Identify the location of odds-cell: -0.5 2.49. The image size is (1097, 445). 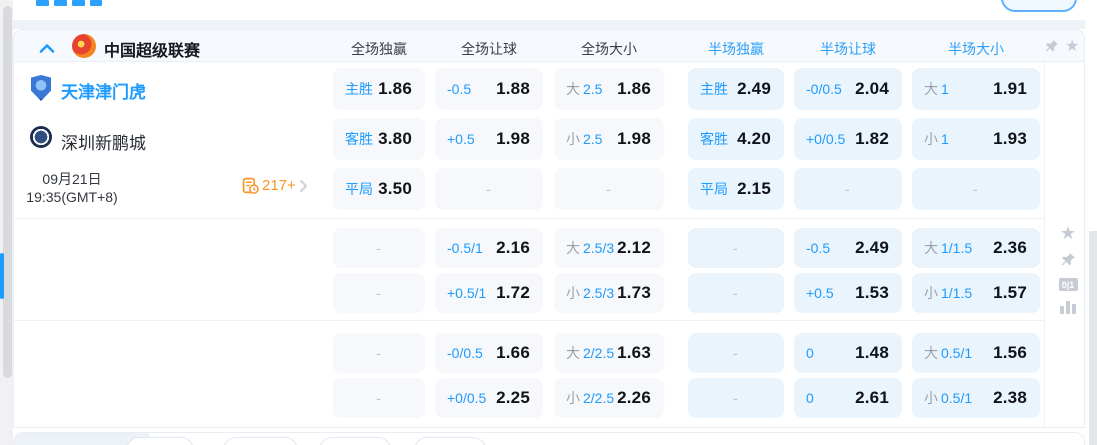
(848, 248).